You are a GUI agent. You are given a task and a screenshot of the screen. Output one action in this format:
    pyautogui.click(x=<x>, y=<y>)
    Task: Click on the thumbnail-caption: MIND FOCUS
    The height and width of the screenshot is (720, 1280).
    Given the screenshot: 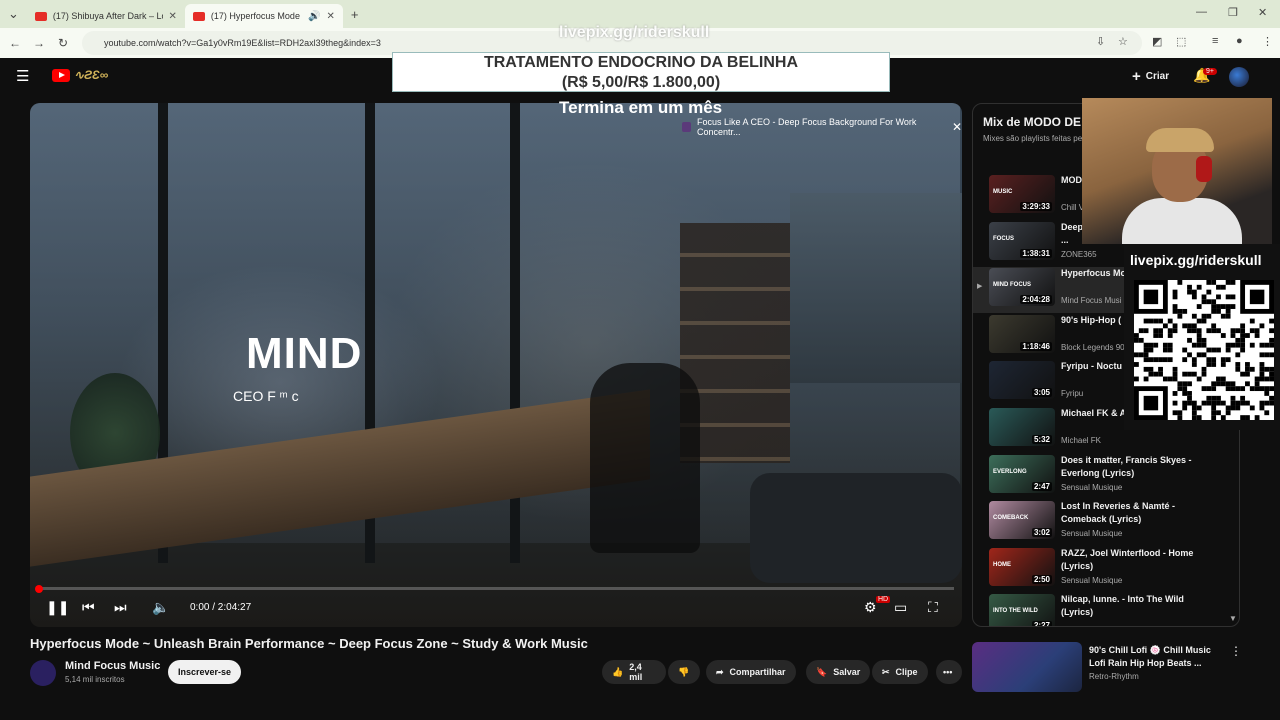 What is the action you would take?
    pyautogui.click(x=1012, y=285)
    